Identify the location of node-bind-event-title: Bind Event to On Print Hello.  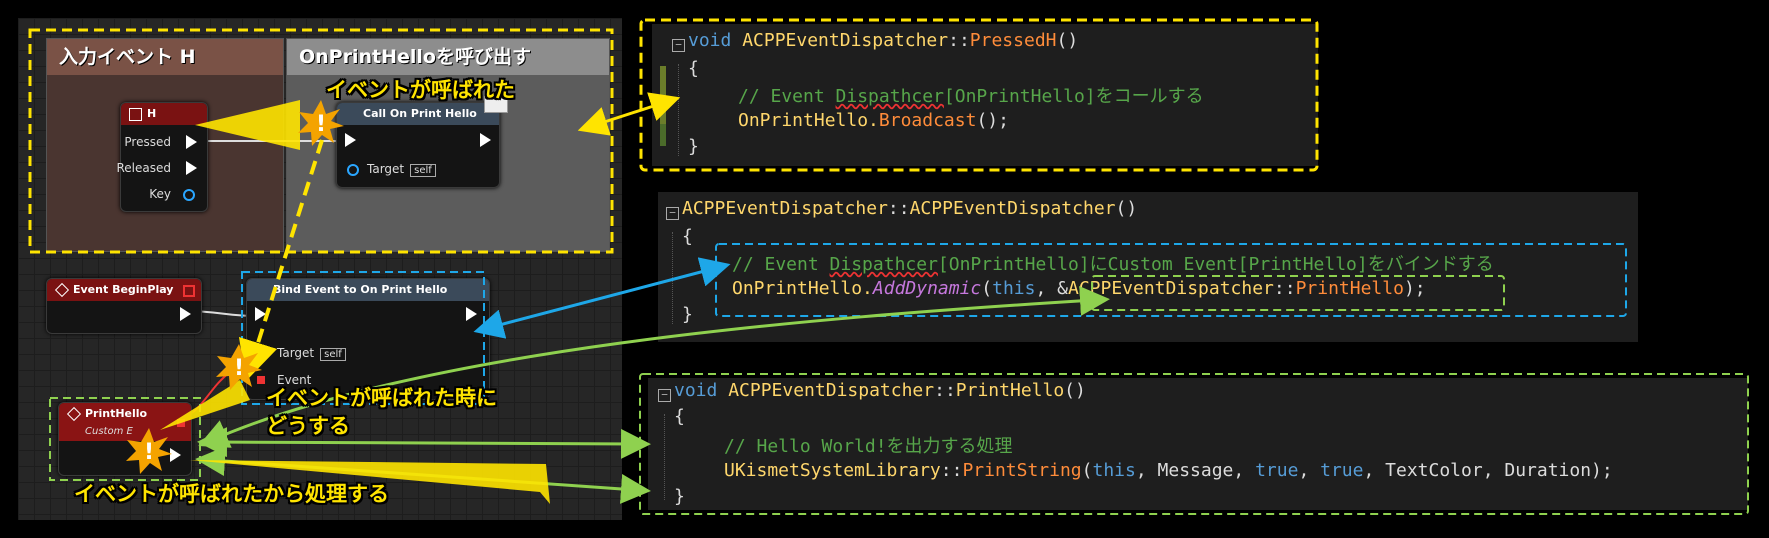
(368, 290).